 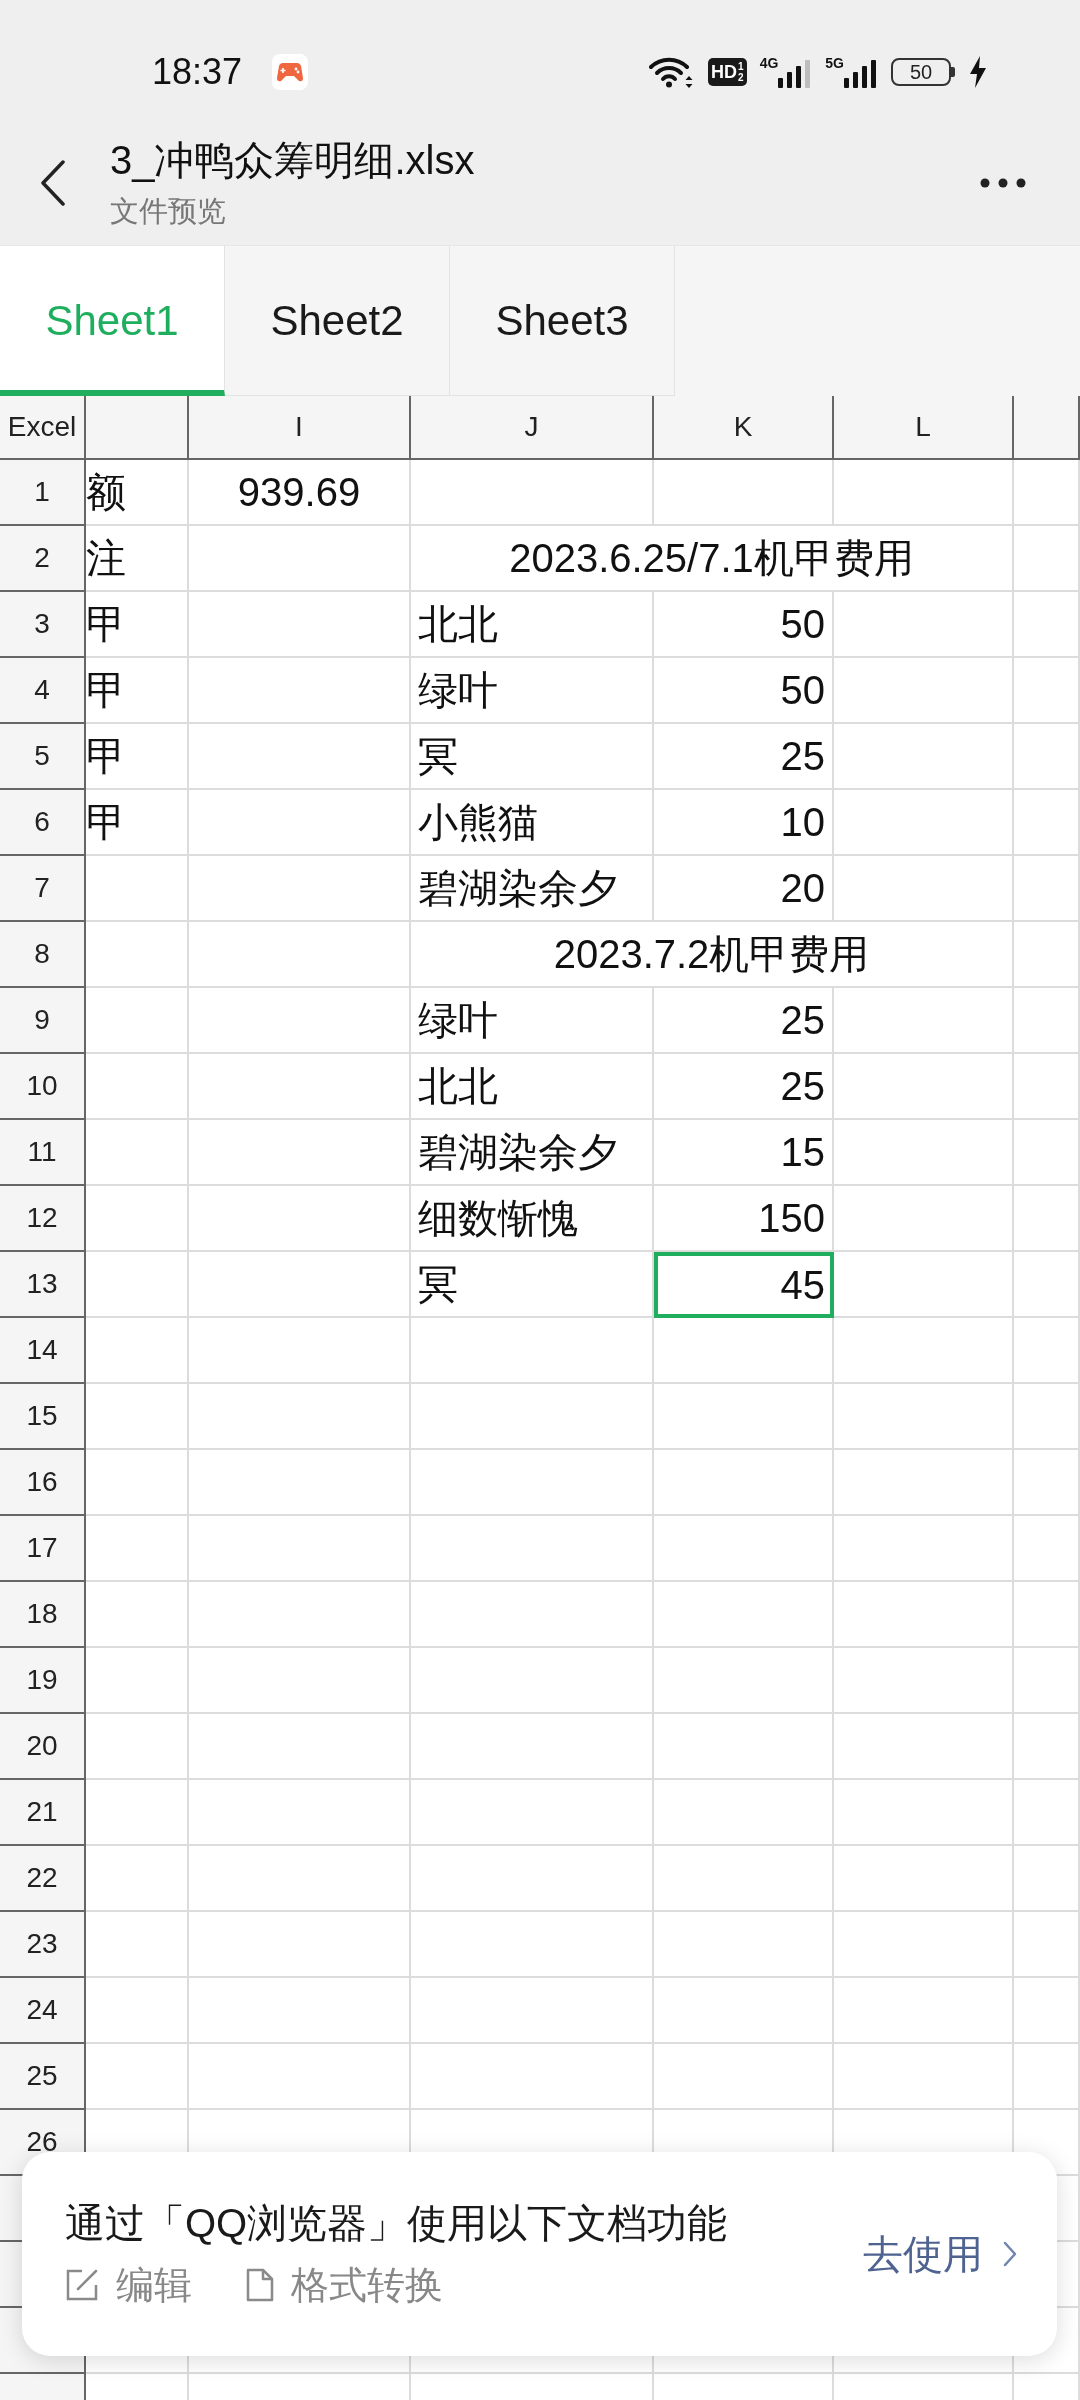 What do you see at coordinates (43, 757) in the screenshot?
I see `row-number: 5` at bounding box center [43, 757].